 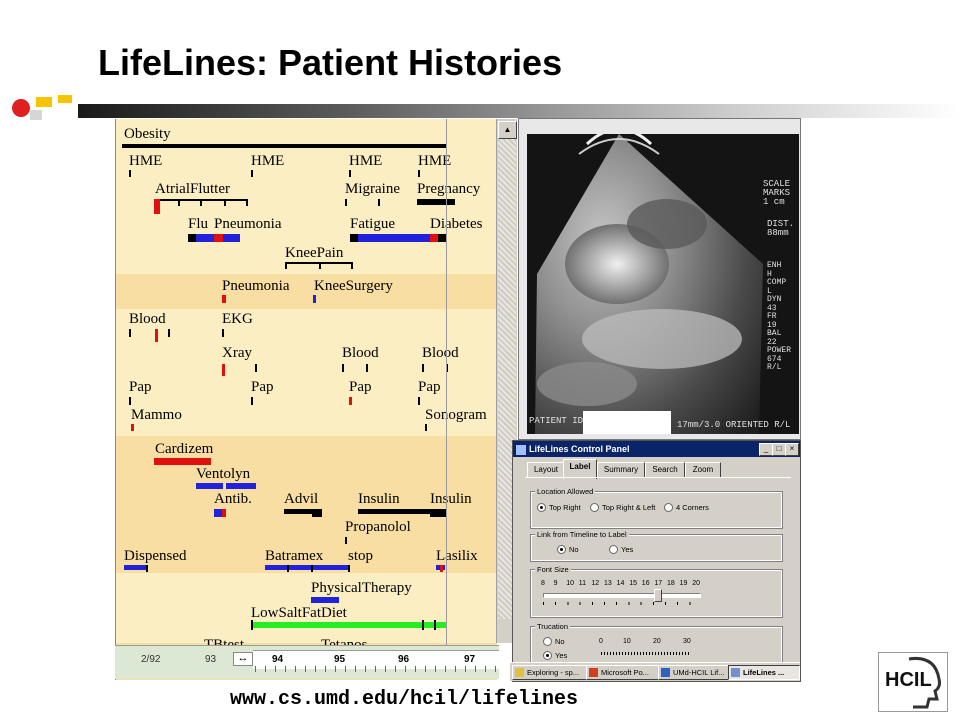 What do you see at coordinates (360, 556) in the screenshot?
I see `label-stop: stop` at bounding box center [360, 556].